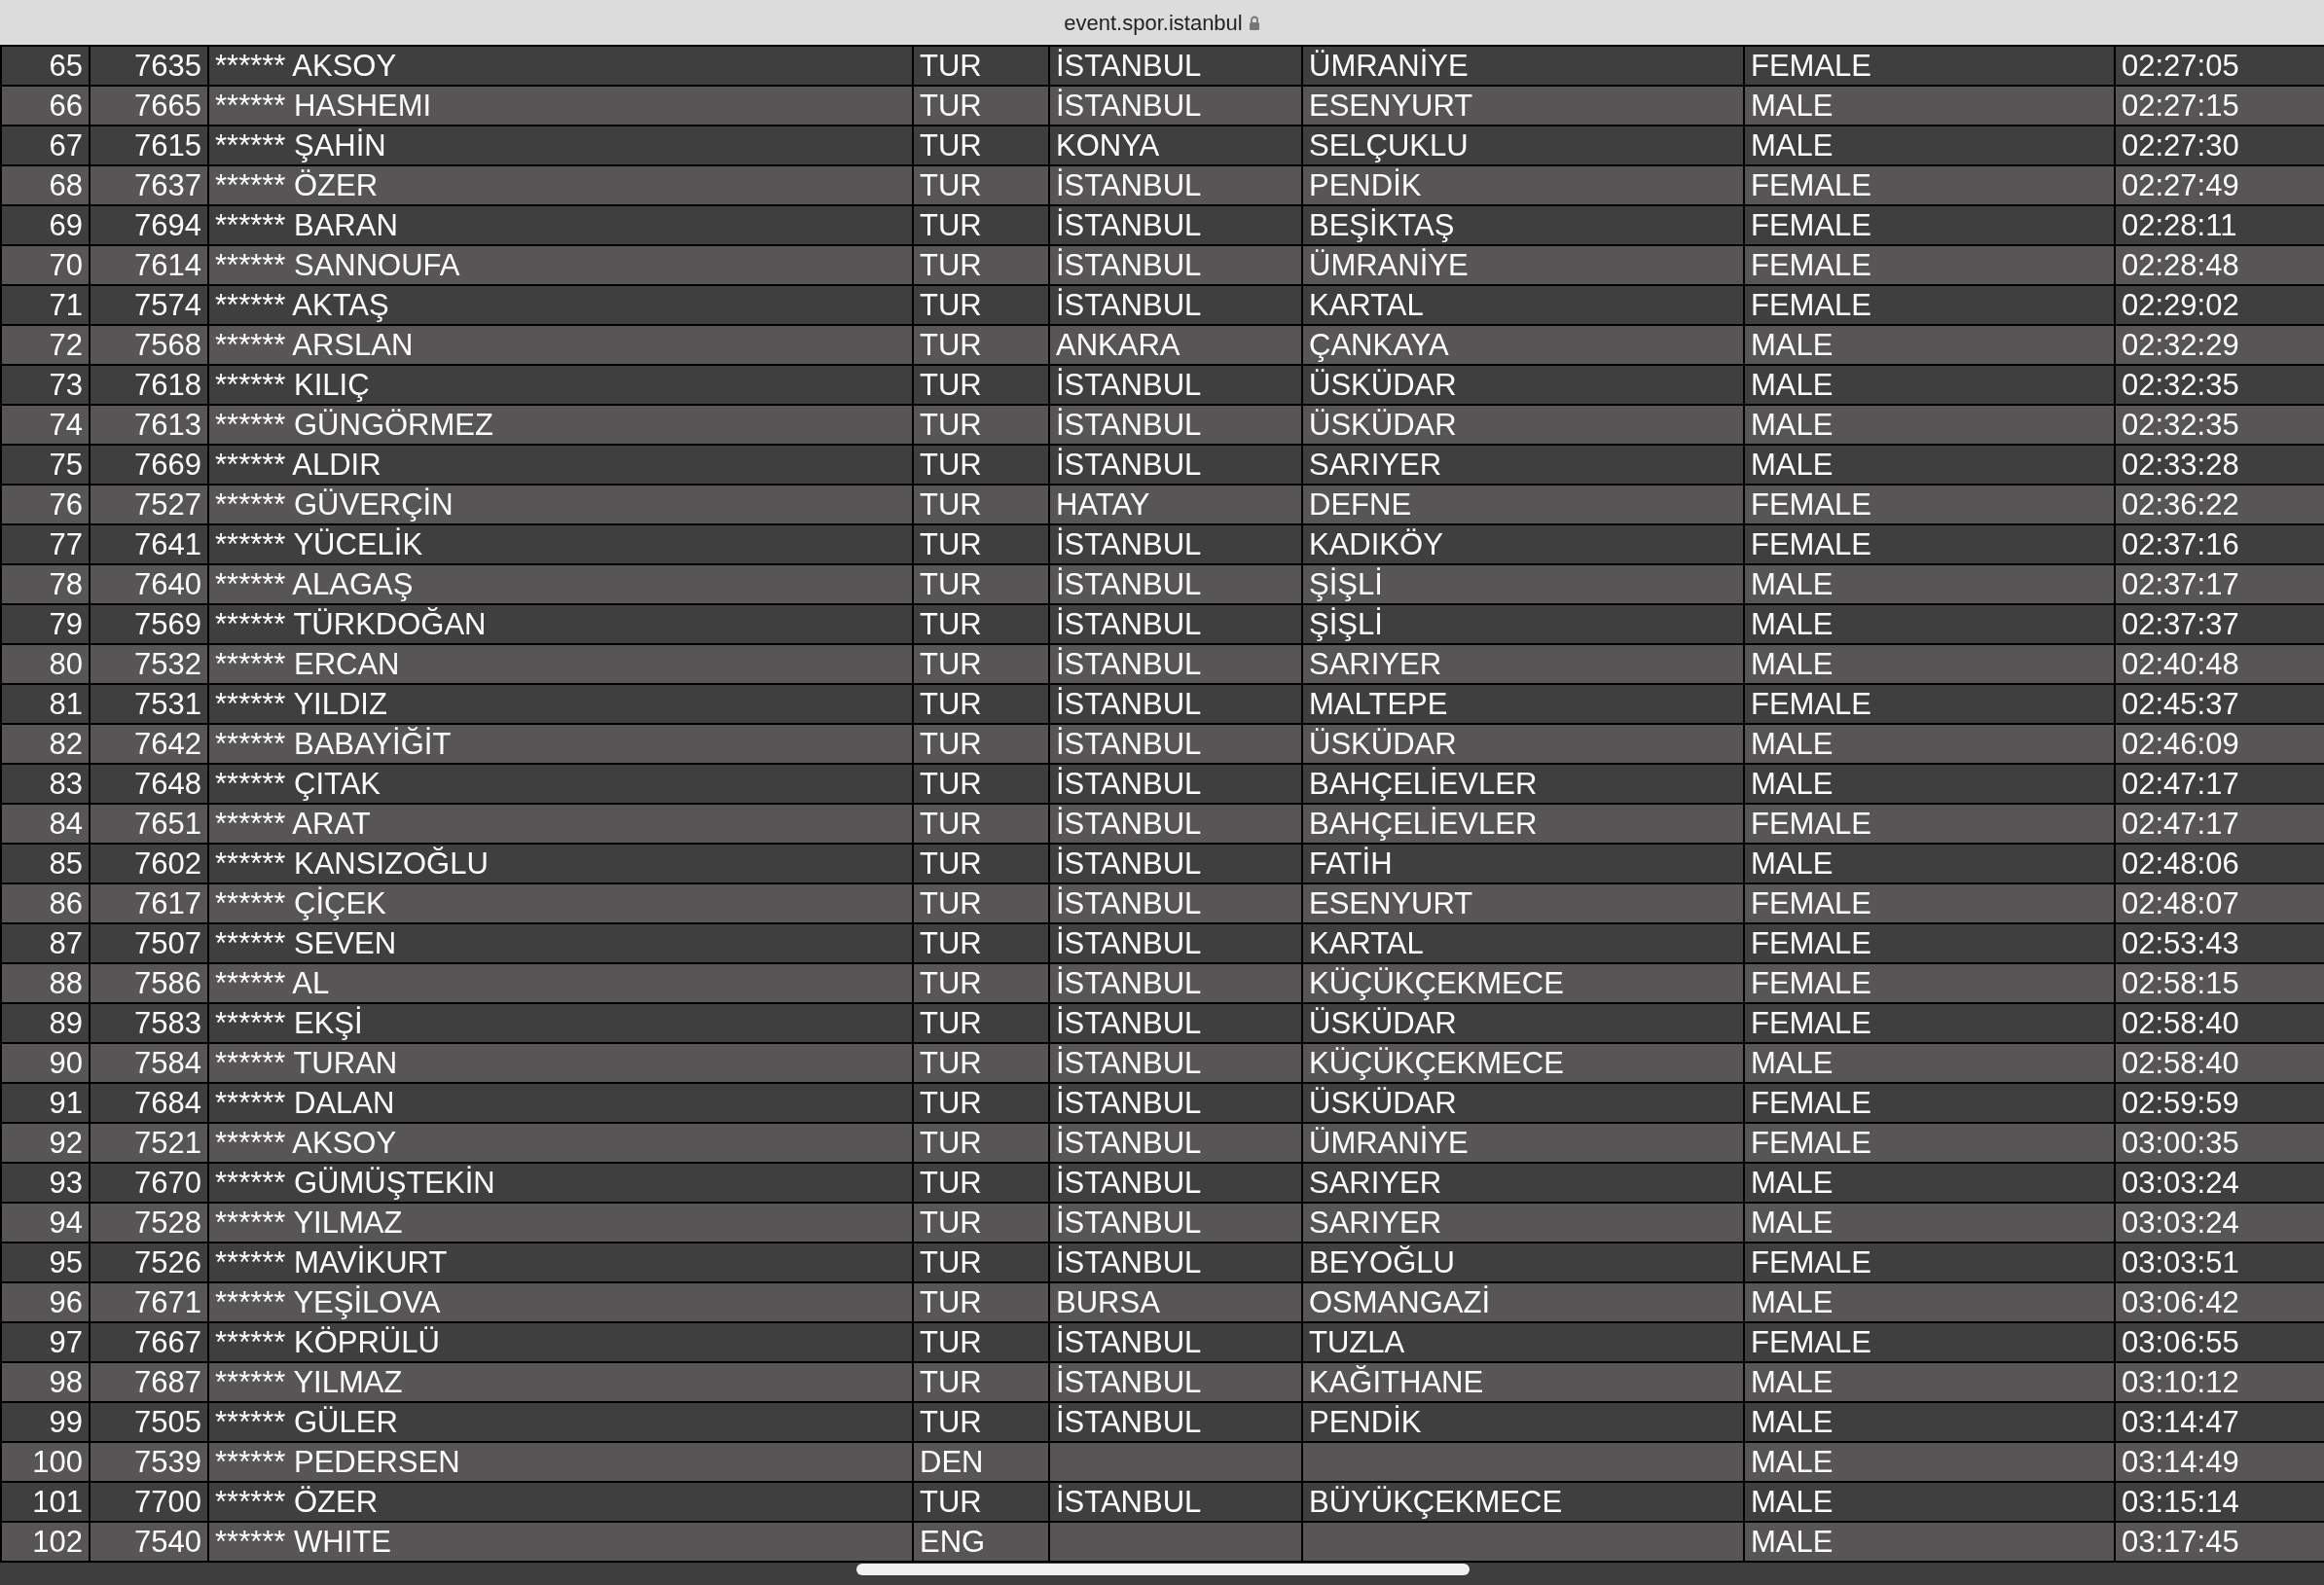 Image resolution: width=2324 pixels, height=1585 pixels. What do you see at coordinates (66, 1223) in the screenshot?
I see `rank-cell-text: 94` at bounding box center [66, 1223].